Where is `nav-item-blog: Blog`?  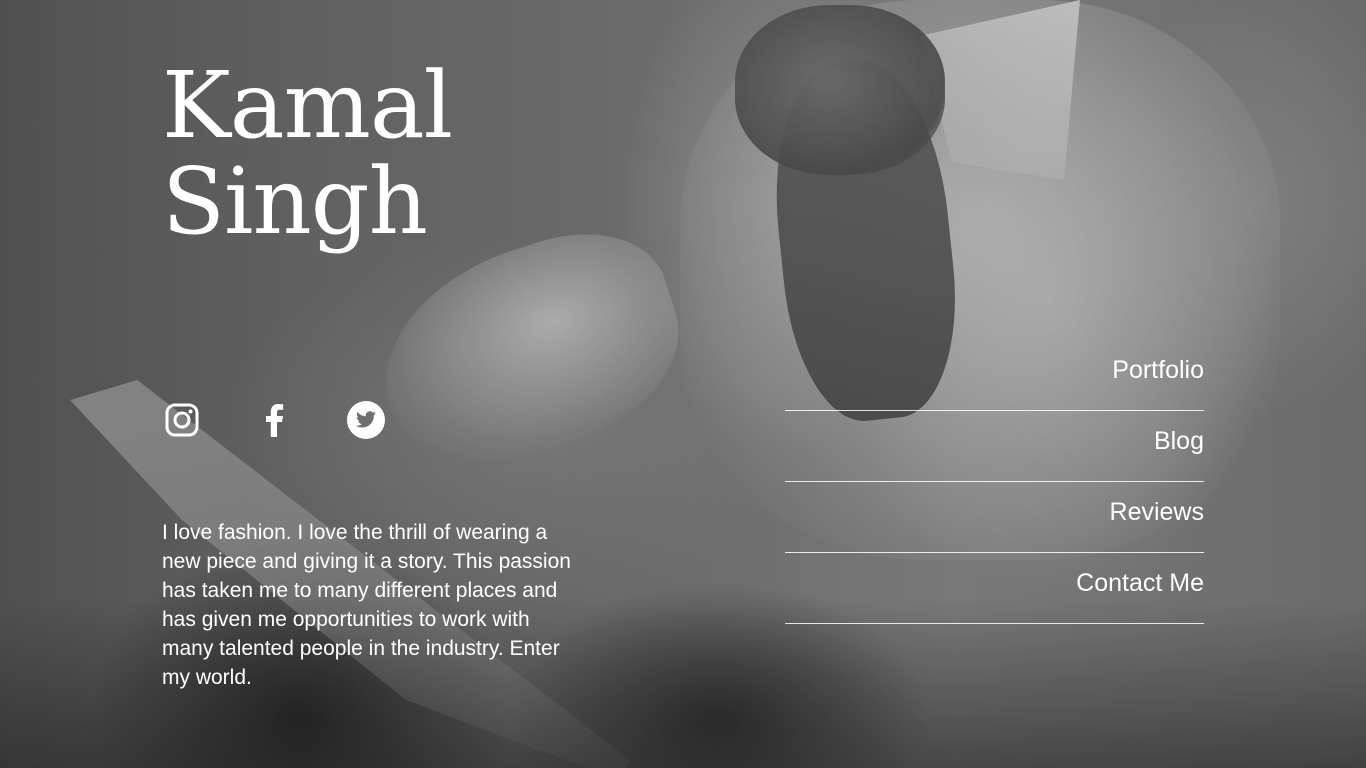
nav-item-blog: Blog is located at coordinates (994, 446).